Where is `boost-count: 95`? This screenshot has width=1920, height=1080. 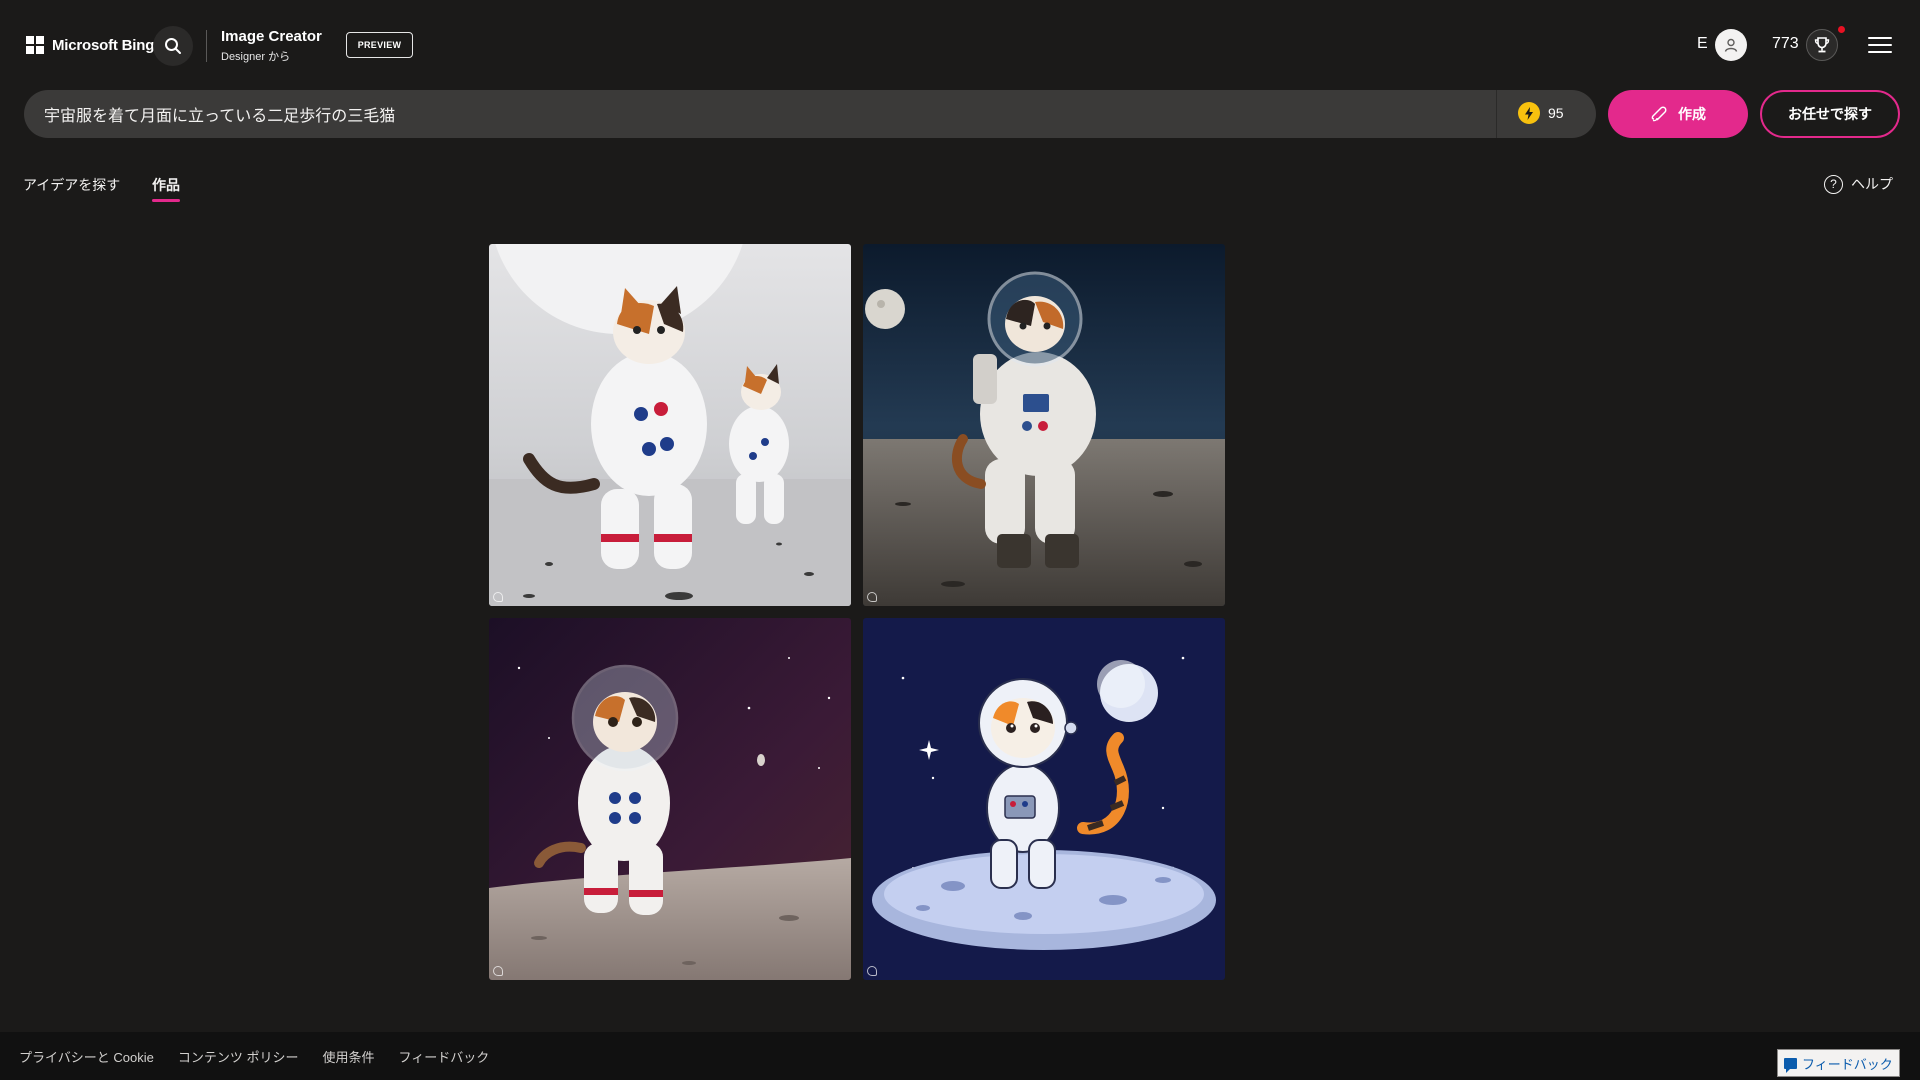
boost-count: 95 is located at coordinates (1541, 113).